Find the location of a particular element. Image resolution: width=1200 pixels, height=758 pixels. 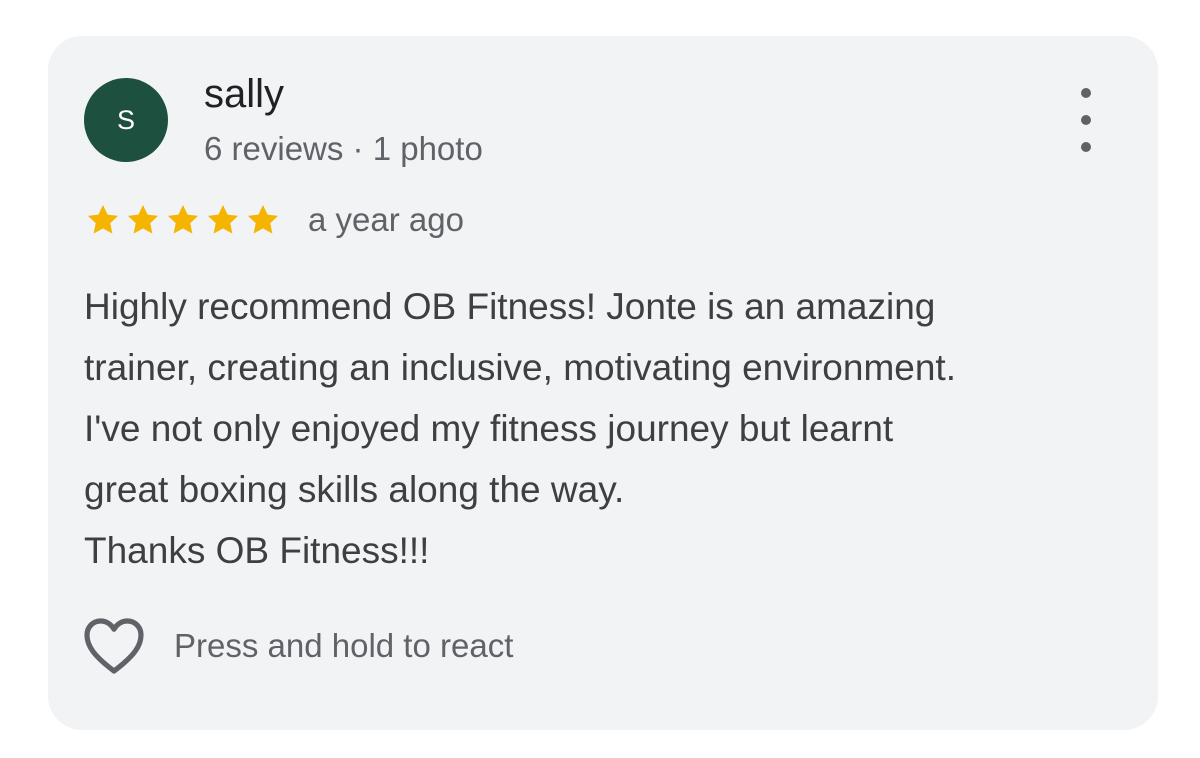

rating-row: a year ago is located at coordinates (274, 220).